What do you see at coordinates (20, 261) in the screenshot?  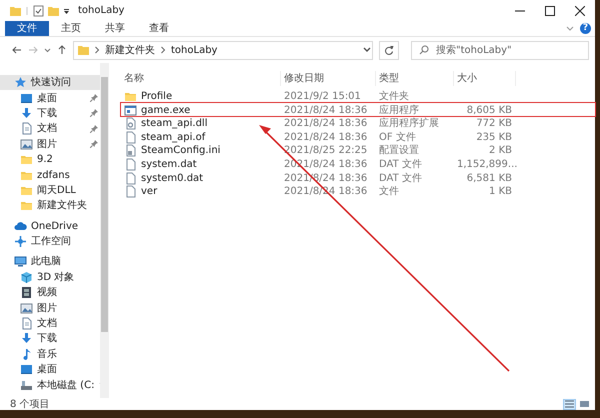 I see `computer-icon` at bounding box center [20, 261].